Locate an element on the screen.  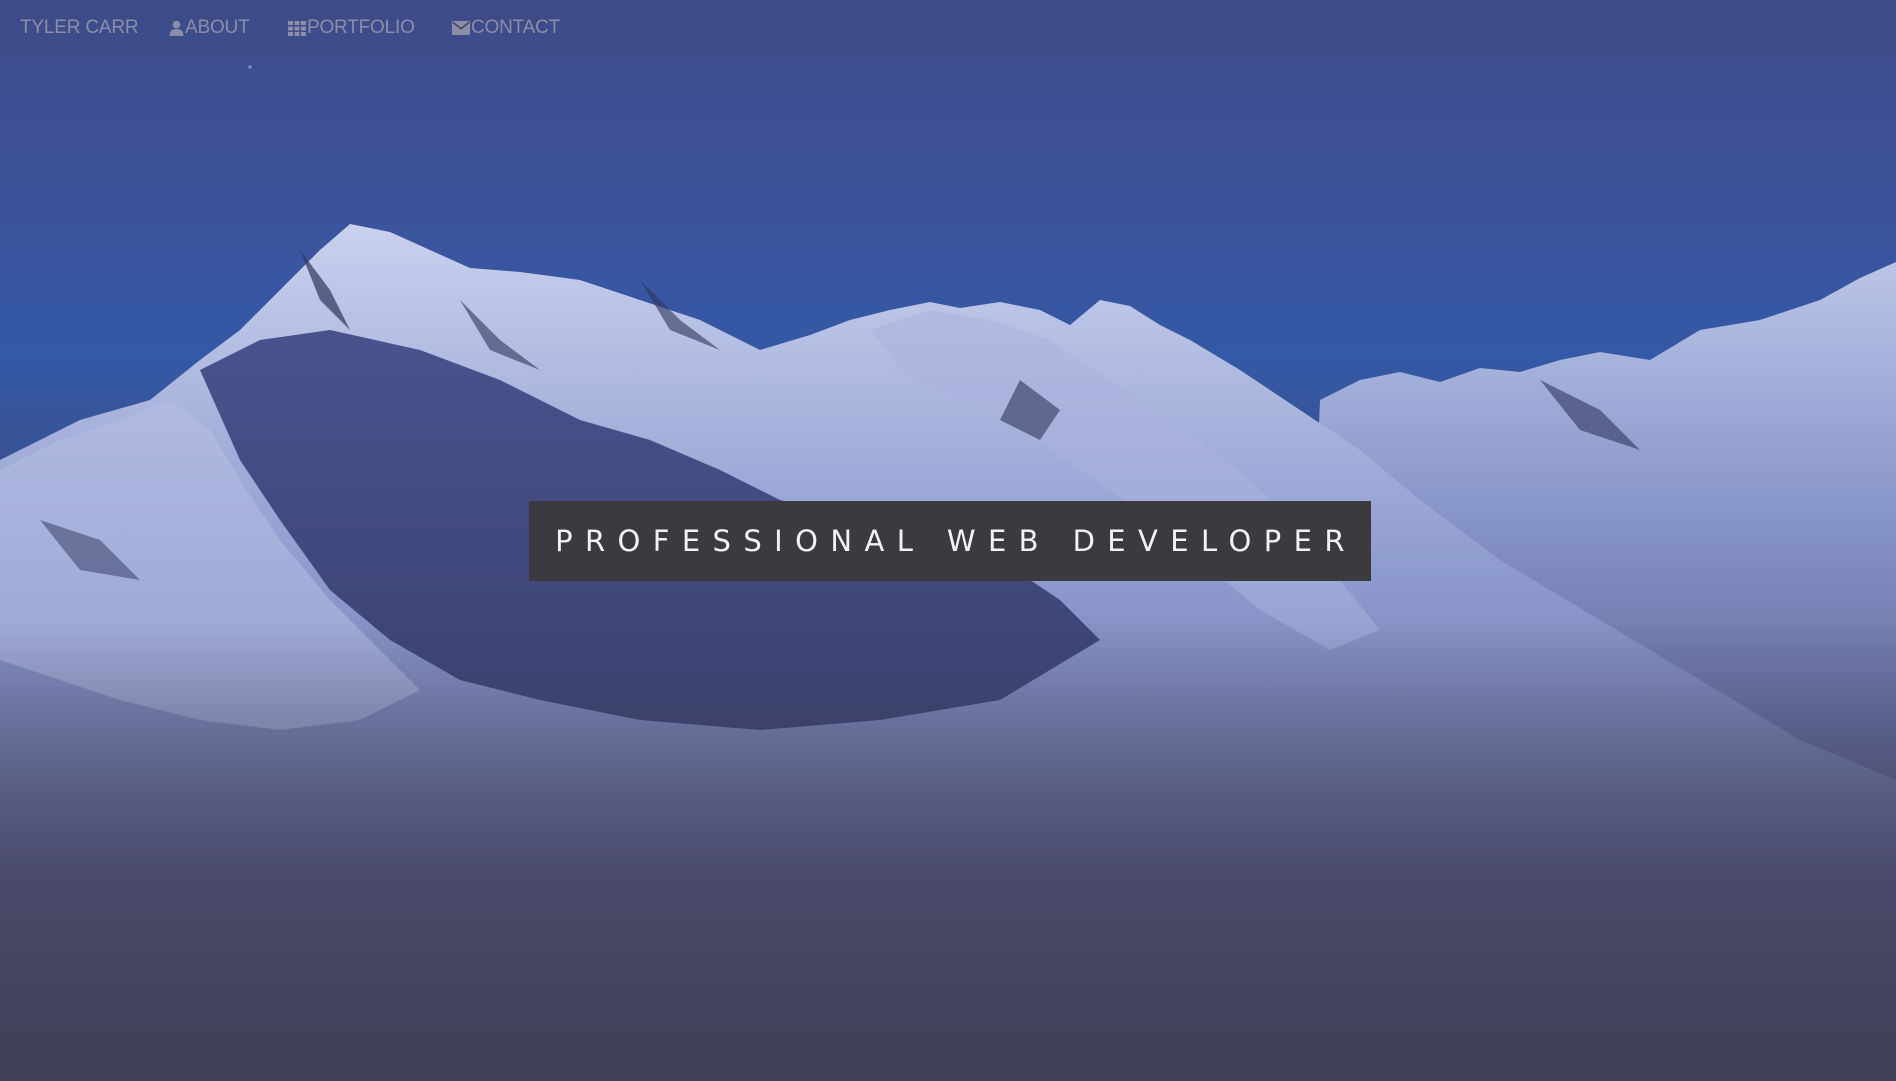
envelope-icon is located at coordinates (461, 28).